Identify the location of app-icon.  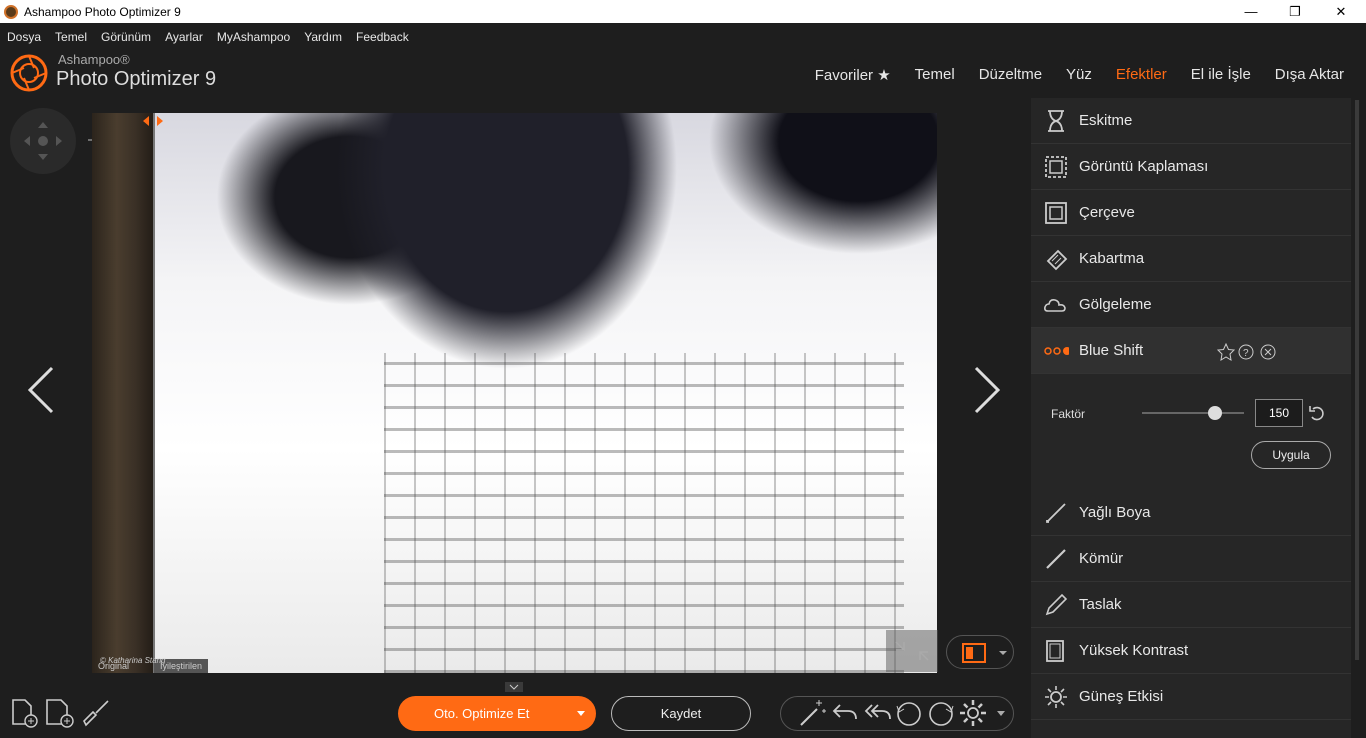
(11, 11).